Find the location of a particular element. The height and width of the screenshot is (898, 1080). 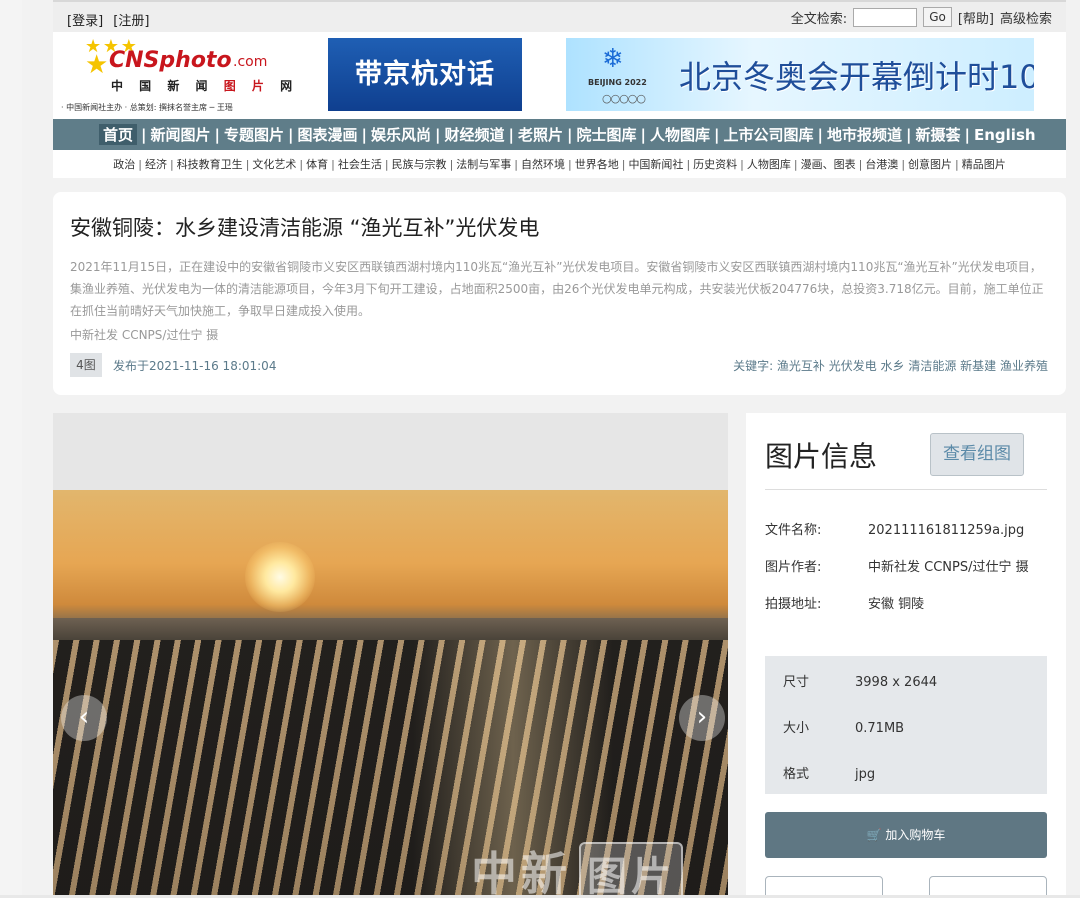

snowflake-icon: ❄ is located at coordinates (613, 59).